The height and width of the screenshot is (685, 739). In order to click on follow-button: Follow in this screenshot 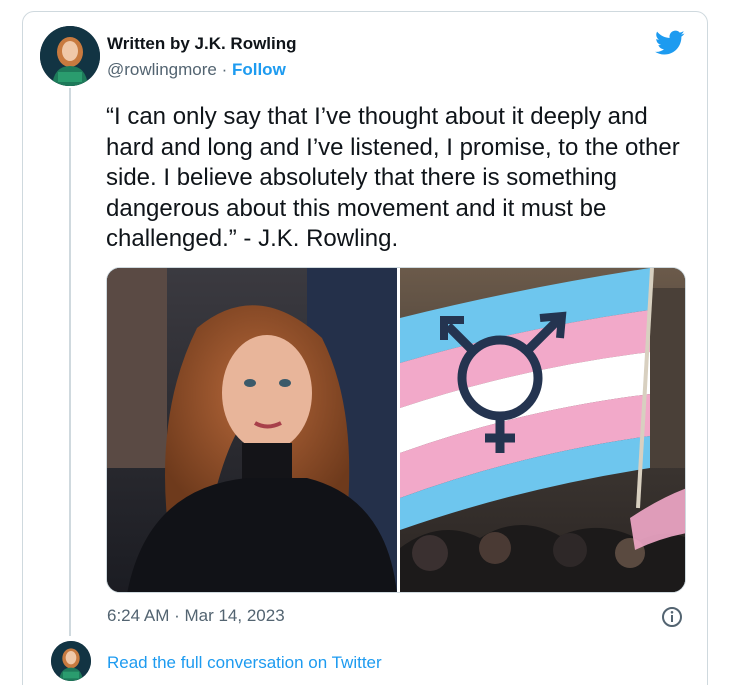, I will do `click(259, 69)`.